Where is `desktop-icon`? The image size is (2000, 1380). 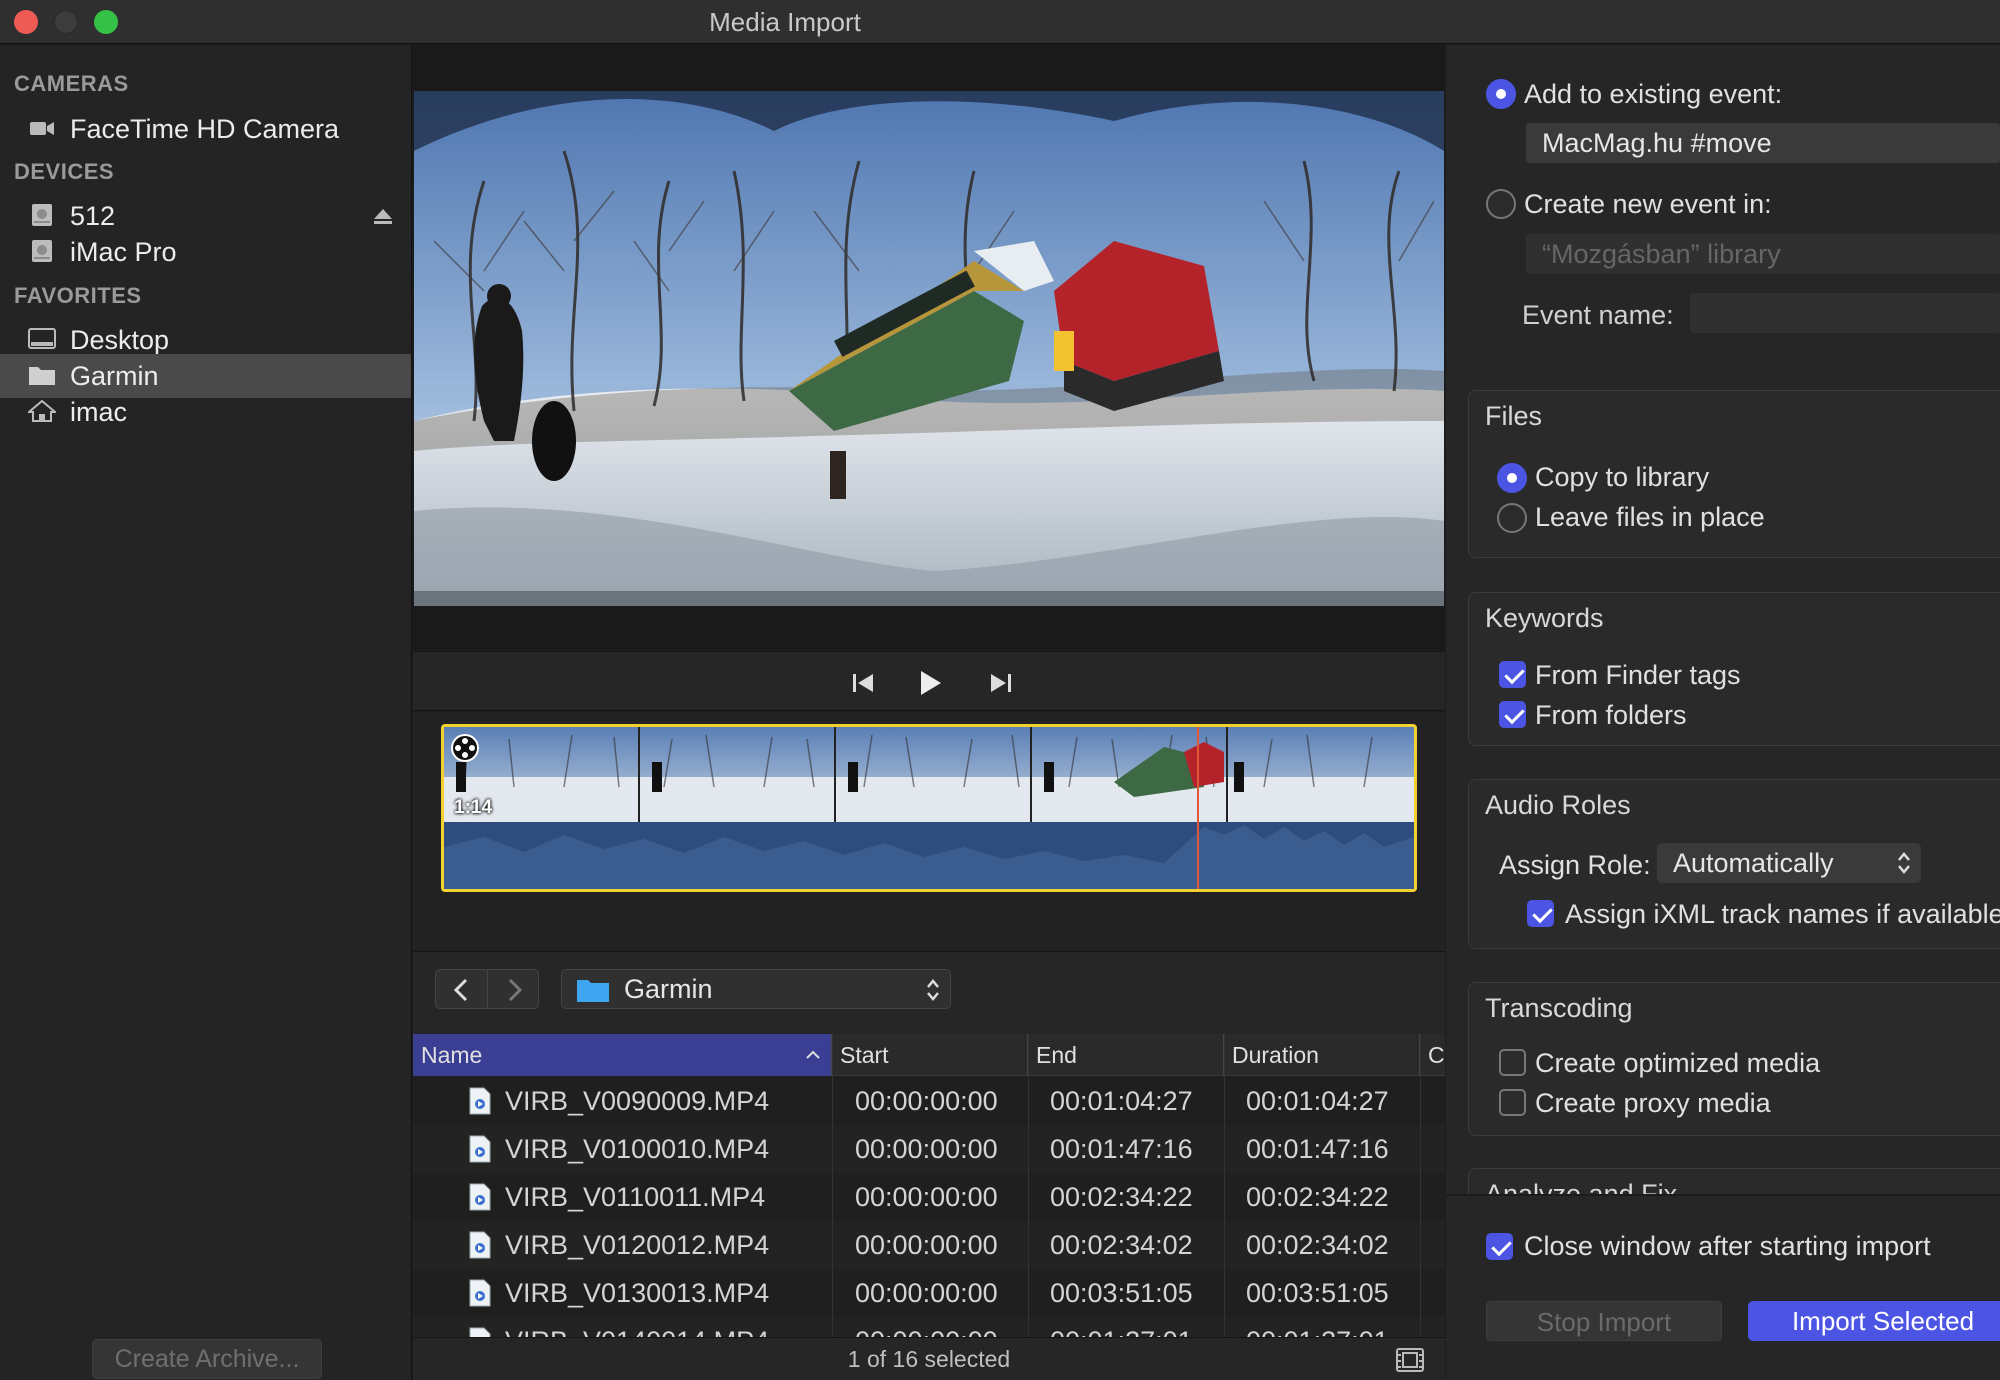 desktop-icon is located at coordinates (42, 338).